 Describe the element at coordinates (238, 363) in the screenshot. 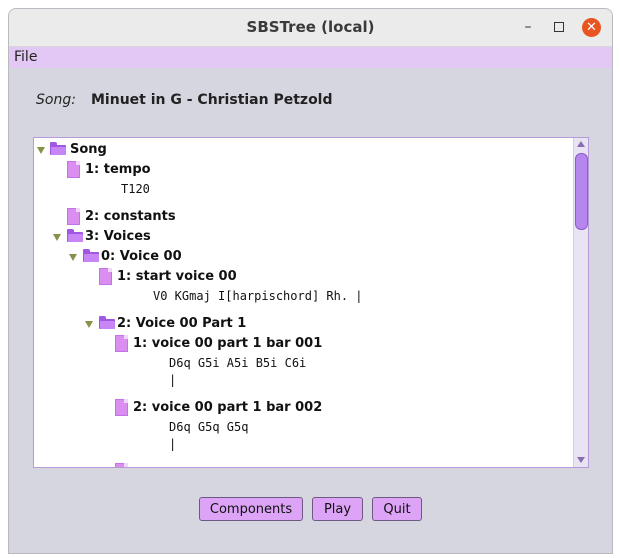

I see `node-content: D6q G5i A5i B5i C6i` at that location.